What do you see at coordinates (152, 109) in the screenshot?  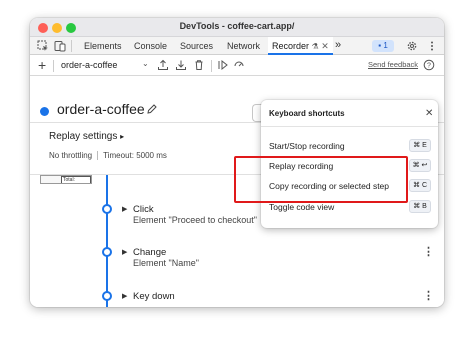 I see `edit-pencil-icon` at bounding box center [152, 109].